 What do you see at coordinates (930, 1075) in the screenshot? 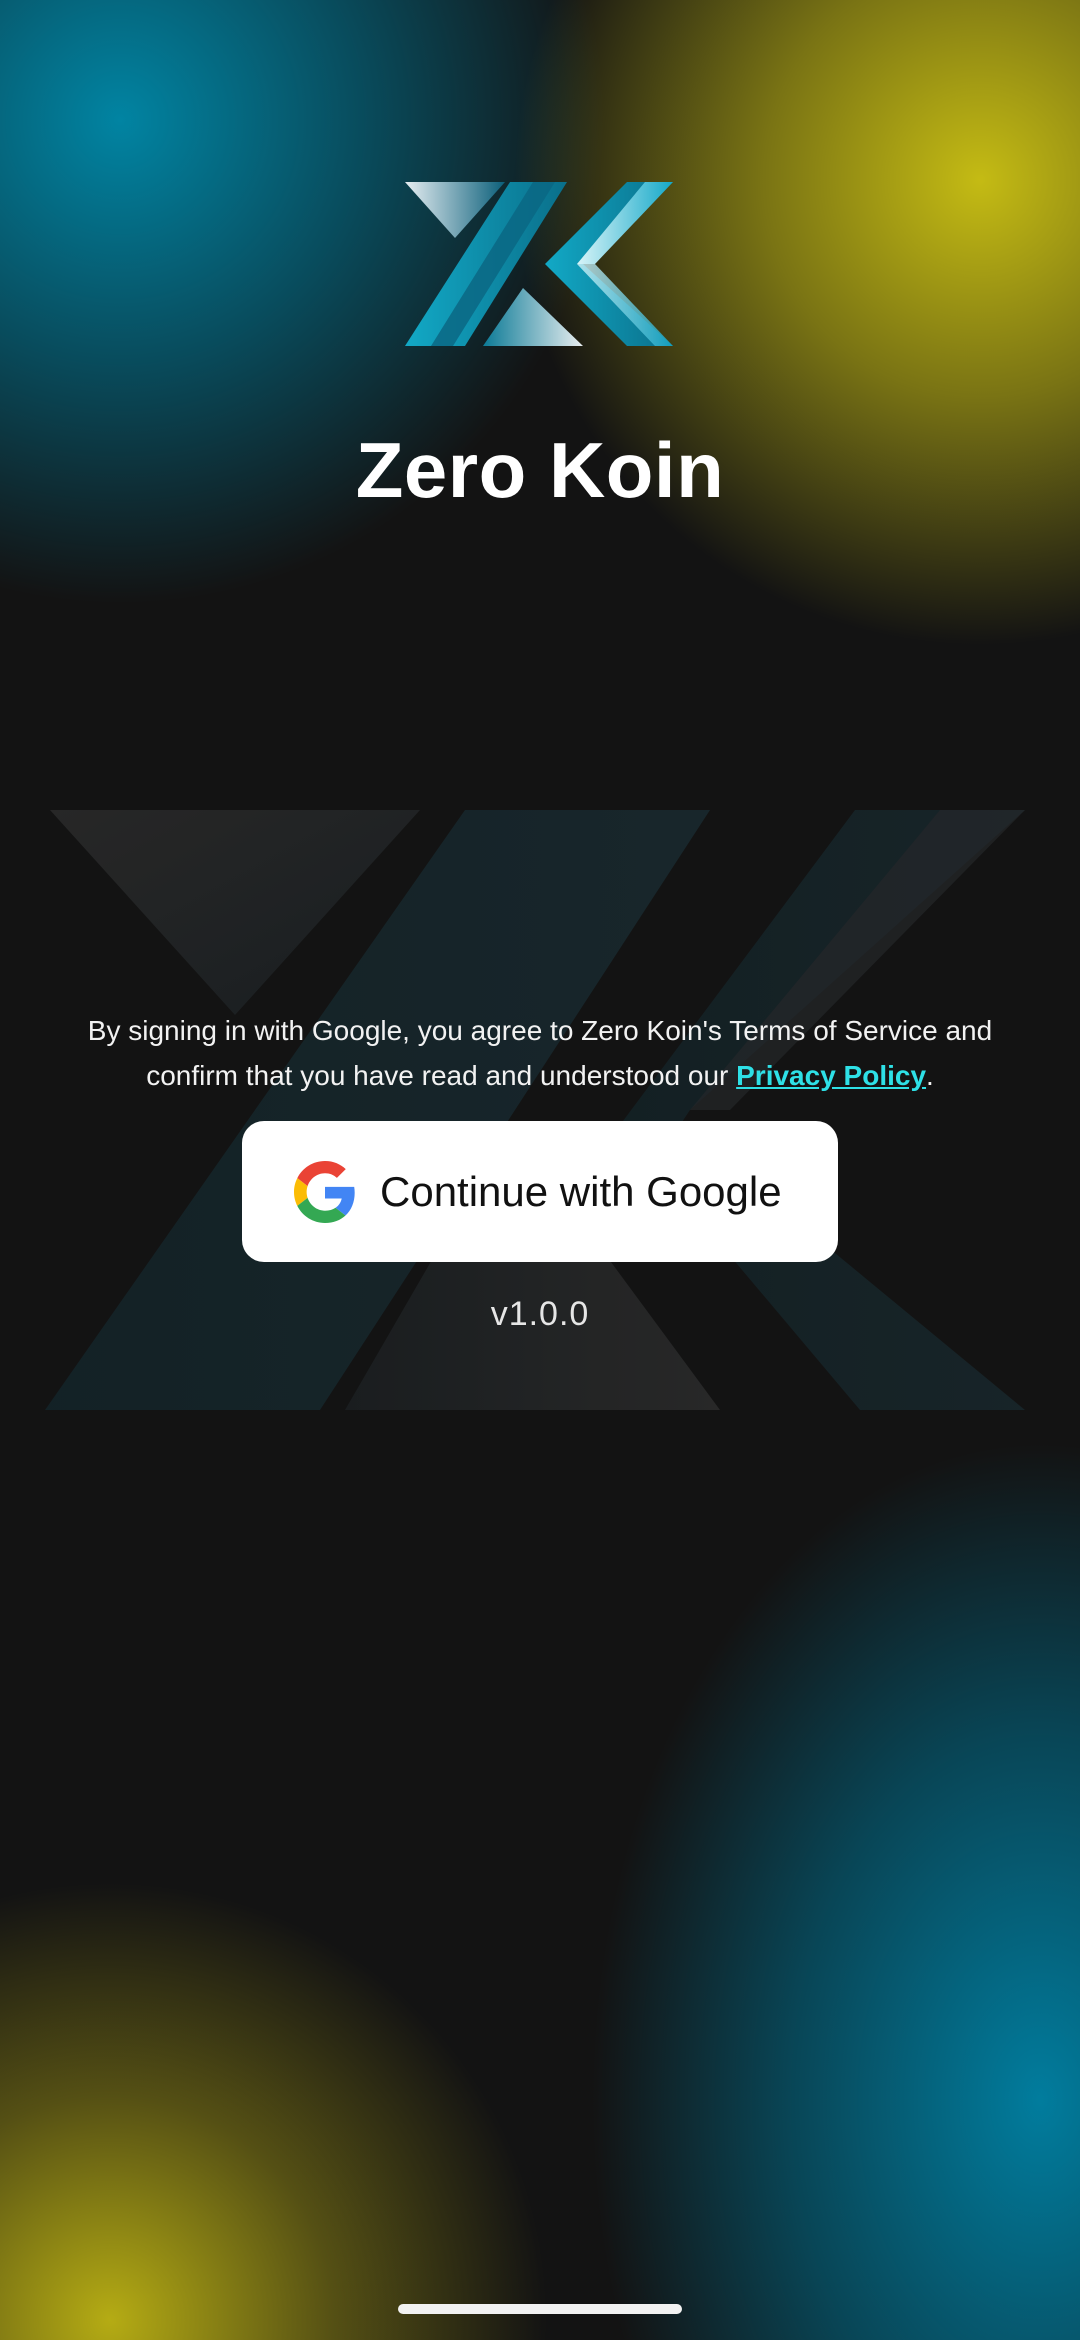
I see `consent-suffix: .` at bounding box center [930, 1075].